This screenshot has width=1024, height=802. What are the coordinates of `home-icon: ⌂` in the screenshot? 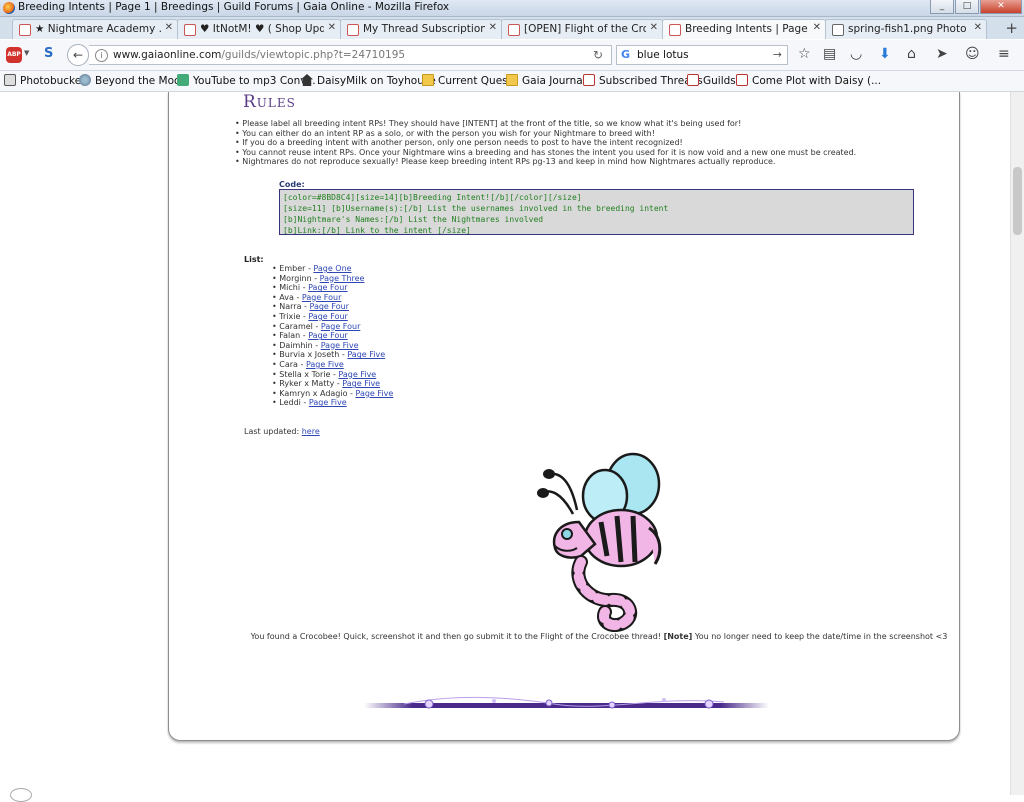 It's located at (911, 54).